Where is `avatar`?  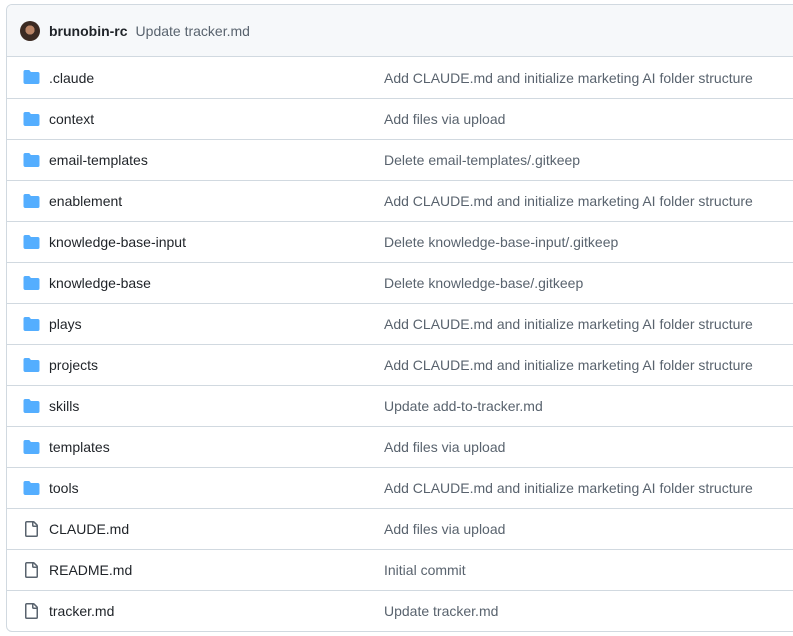 avatar is located at coordinates (30, 30).